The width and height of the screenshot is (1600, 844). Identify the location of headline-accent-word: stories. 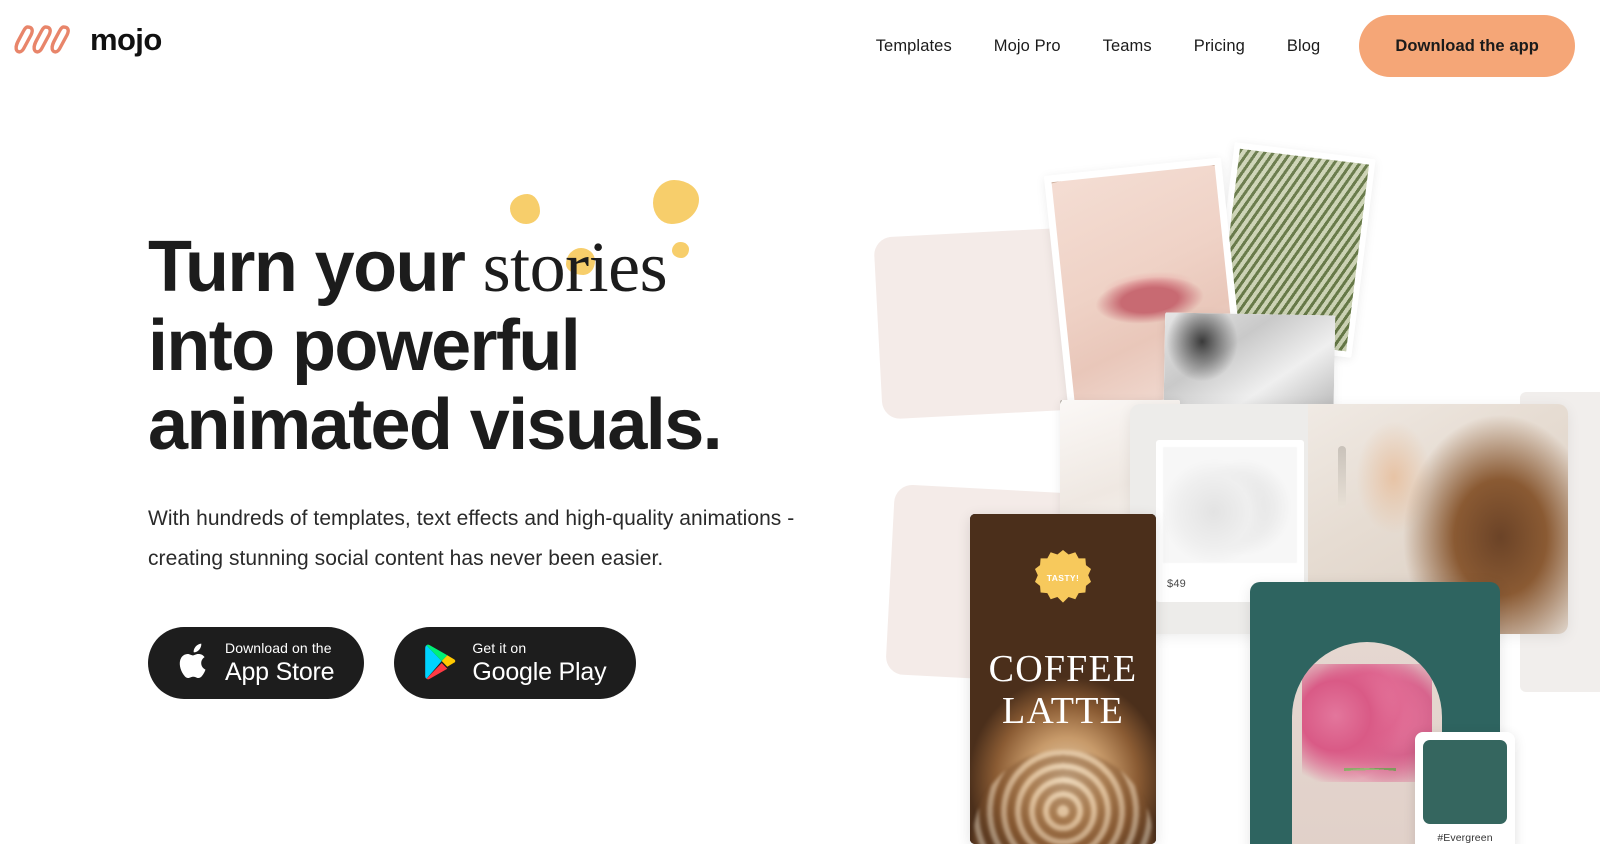
(575, 267).